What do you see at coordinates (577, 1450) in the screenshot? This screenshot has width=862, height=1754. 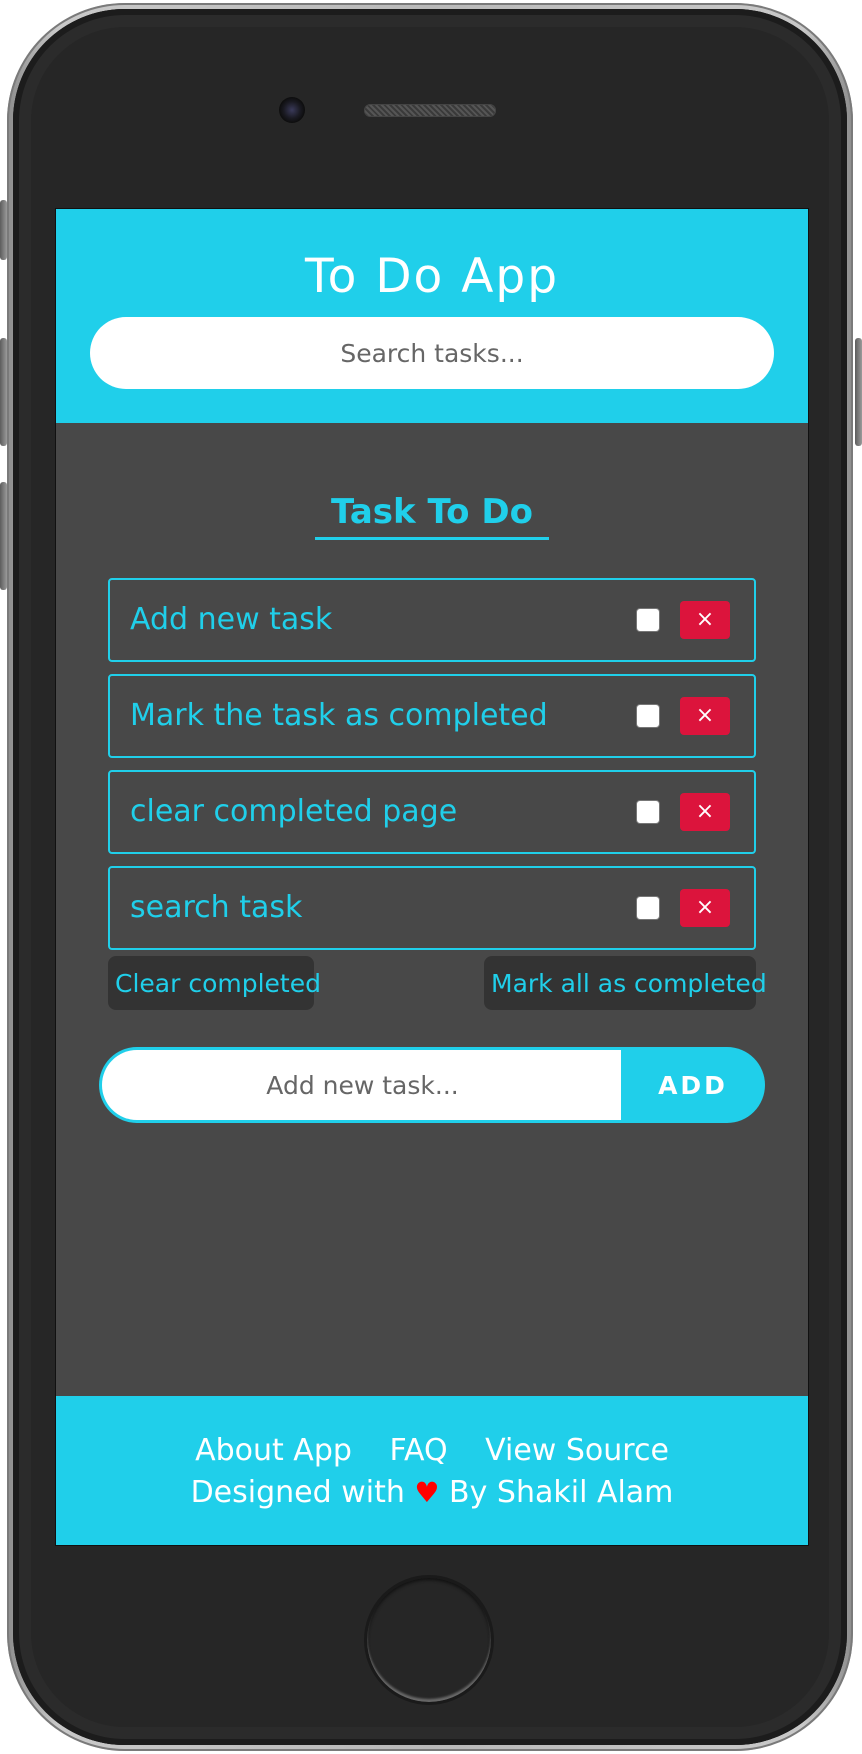 I see `view-source-link: View Source` at bounding box center [577, 1450].